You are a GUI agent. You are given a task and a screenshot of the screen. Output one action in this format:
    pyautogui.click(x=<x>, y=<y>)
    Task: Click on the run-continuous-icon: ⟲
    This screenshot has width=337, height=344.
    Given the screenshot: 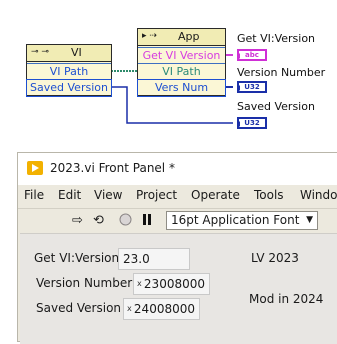 What is the action you would take?
    pyautogui.click(x=98, y=220)
    